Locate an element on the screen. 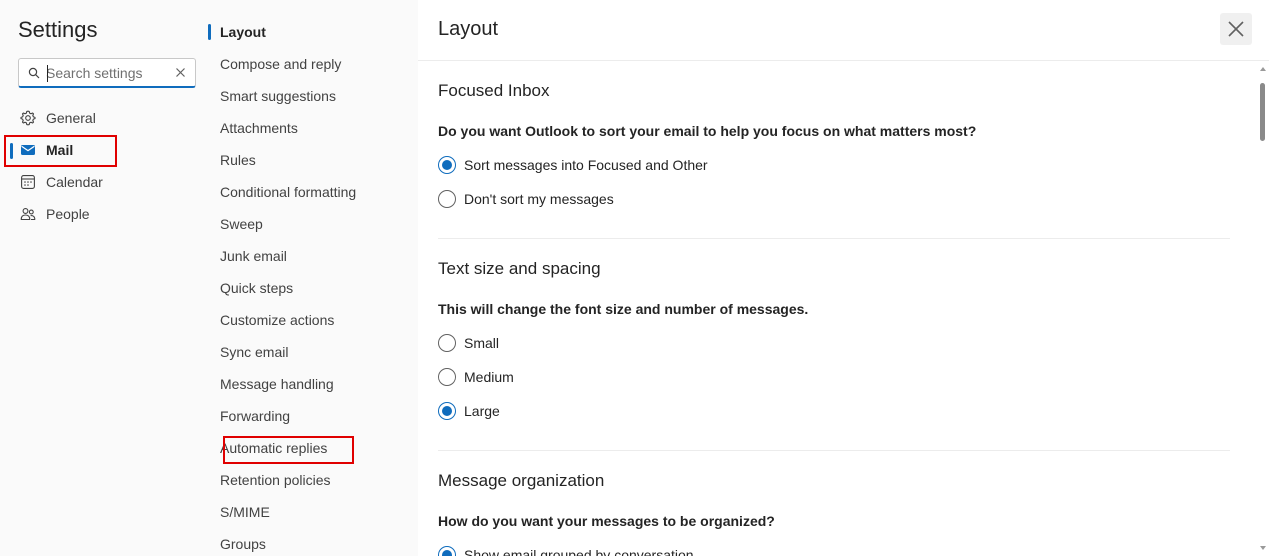 The image size is (1269, 556). section-title-text-size: Text size and spacing is located at coordinates (519, 268).